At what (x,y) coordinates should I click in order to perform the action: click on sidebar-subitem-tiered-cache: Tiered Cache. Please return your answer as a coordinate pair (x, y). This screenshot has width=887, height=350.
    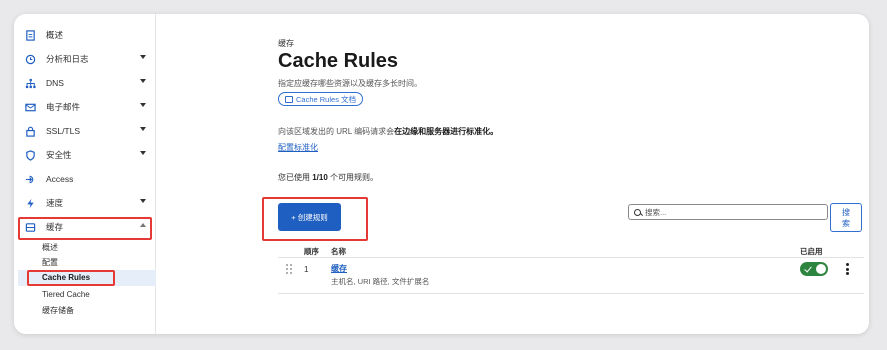
    Looking at the image, I should click on (66, 295).